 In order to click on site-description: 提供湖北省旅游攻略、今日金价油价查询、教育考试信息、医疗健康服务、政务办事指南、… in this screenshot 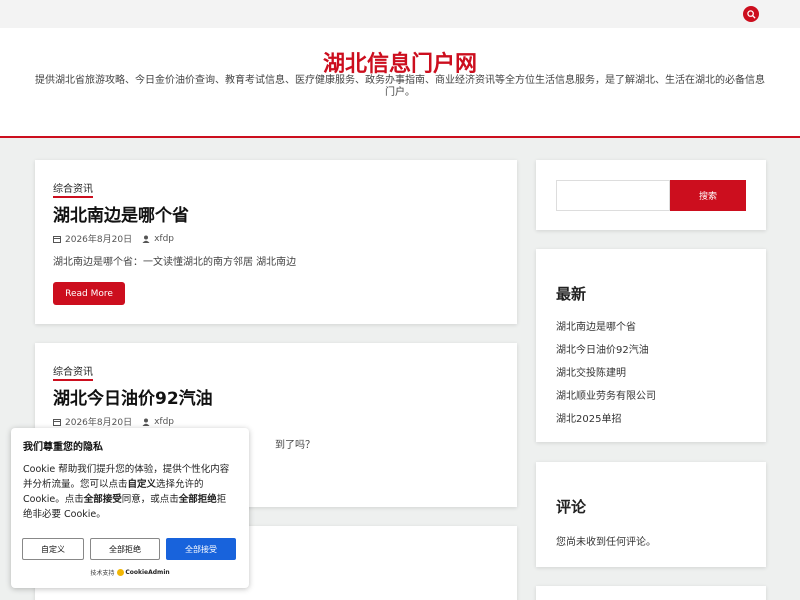, I will do `click(400, 86)`.